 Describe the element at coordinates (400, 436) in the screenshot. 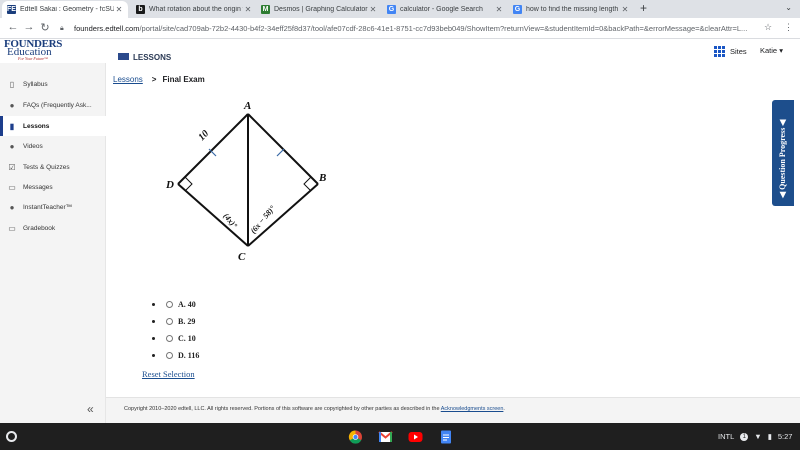

I see `os-taskbar: INTL 1 ▼ ▮ 5:27` at that location.